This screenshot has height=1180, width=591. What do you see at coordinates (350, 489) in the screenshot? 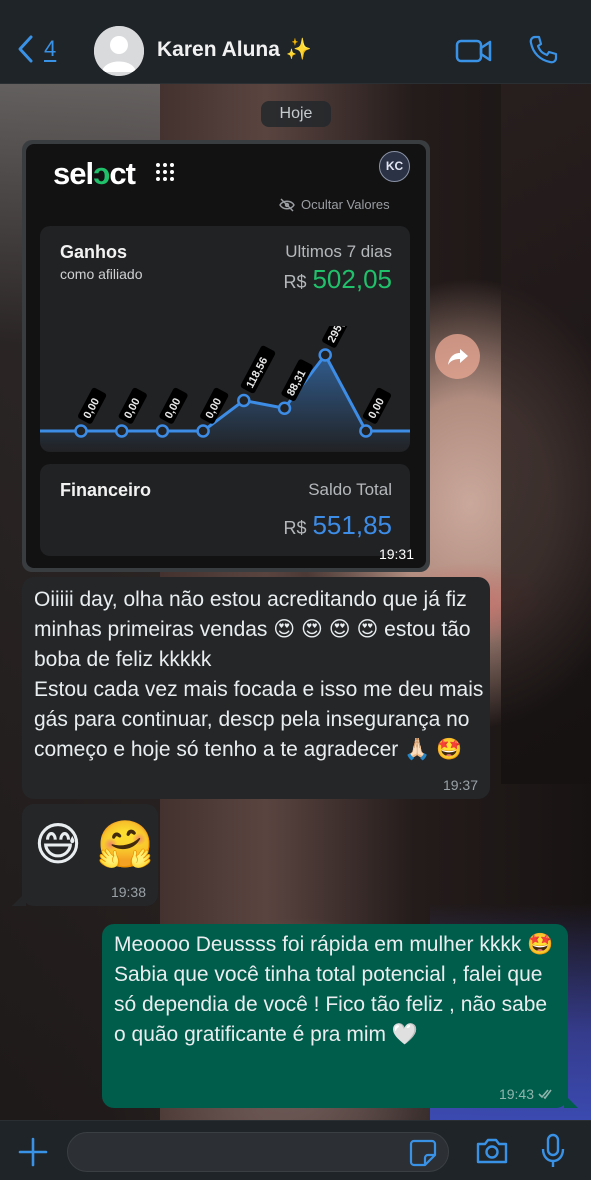
I see `financial-label: Saldo Total` at bounding box center [350, 489].